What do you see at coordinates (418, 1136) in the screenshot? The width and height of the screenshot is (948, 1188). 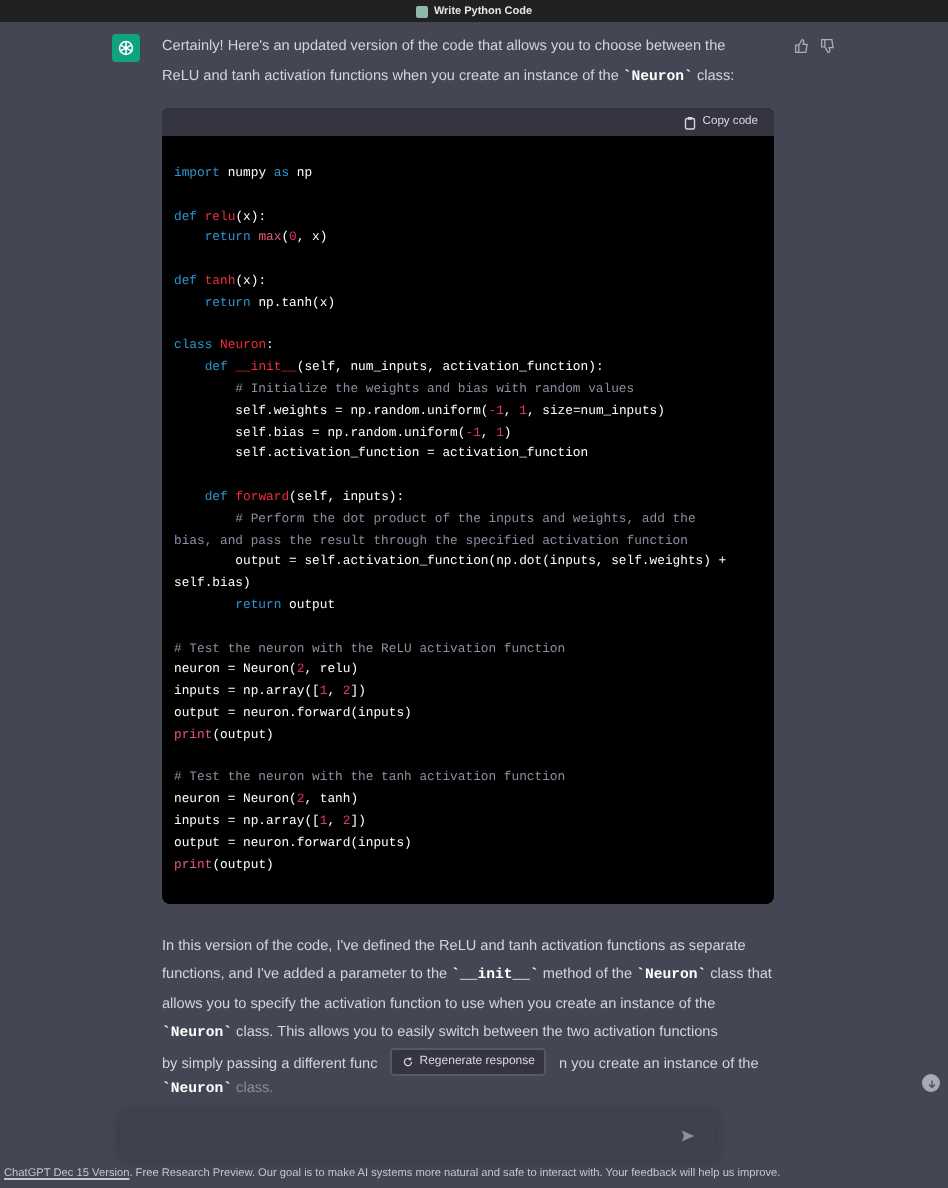 I see `message-input-field` at bounding box center [418, 1136].